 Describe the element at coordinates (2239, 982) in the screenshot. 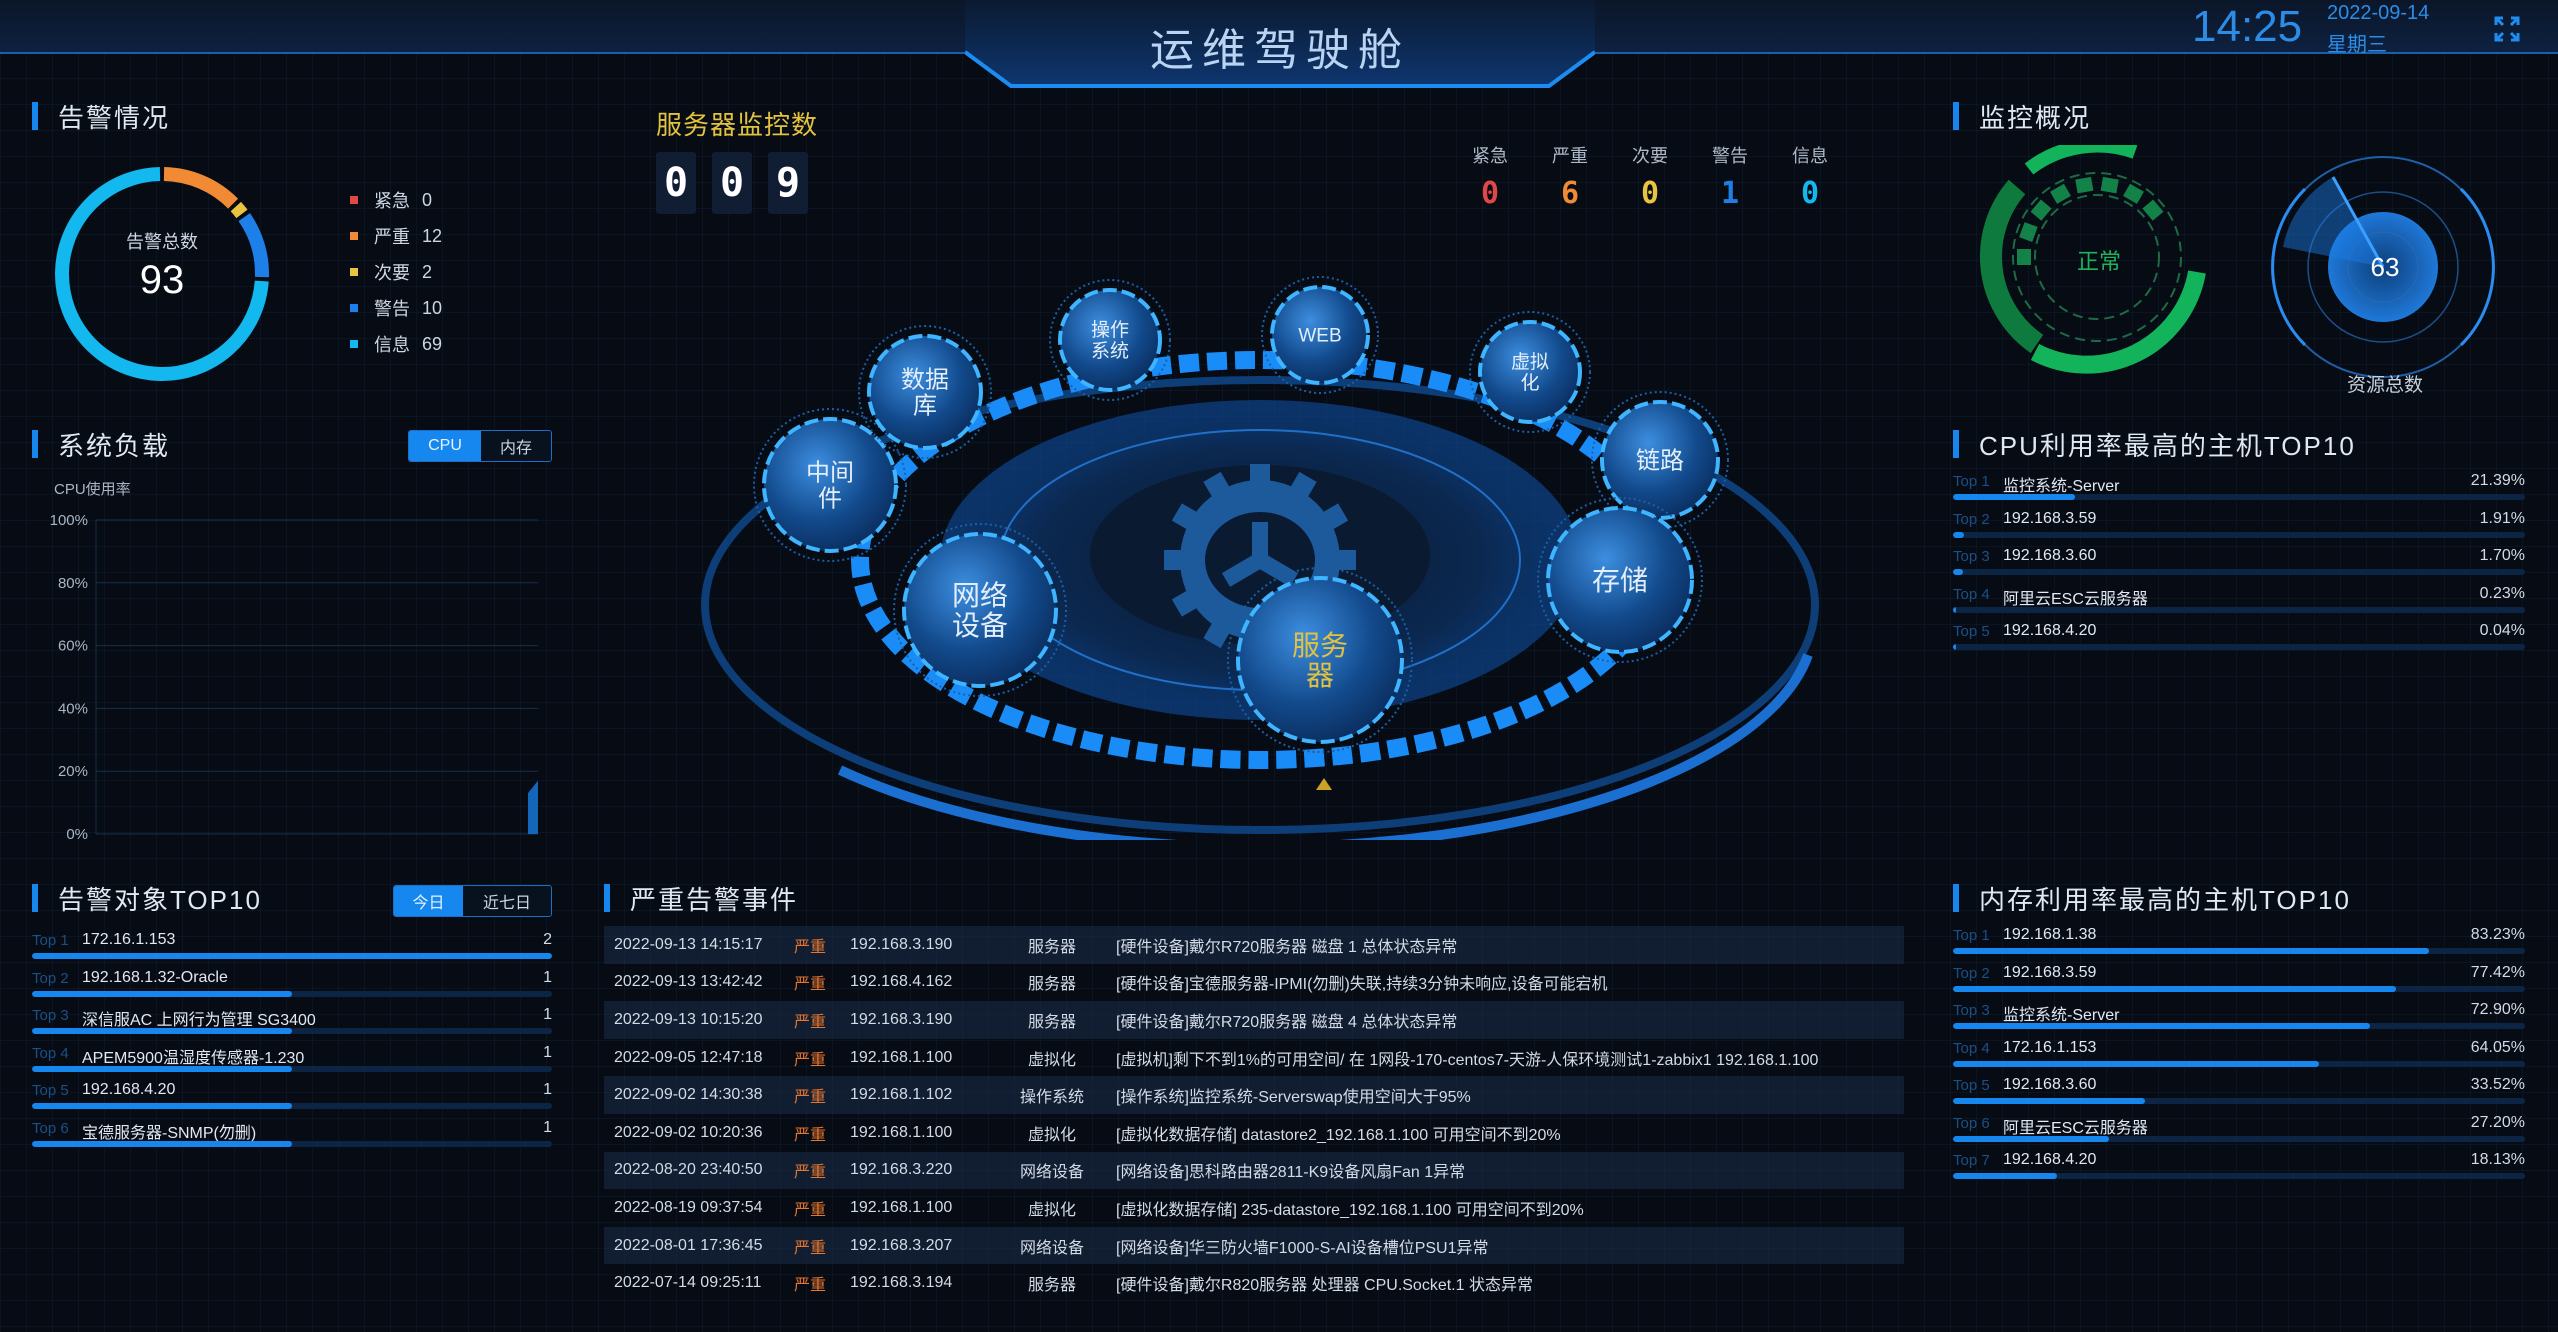

I see `list-item: Top 2 192.168.3.59 77.42%` at that location.